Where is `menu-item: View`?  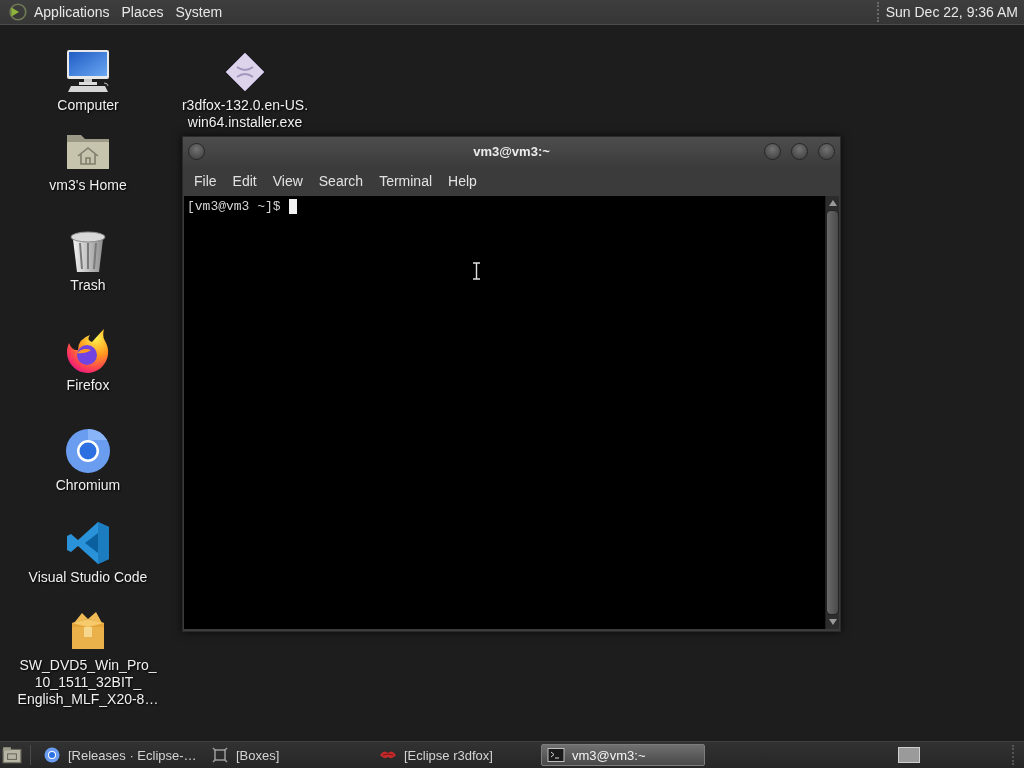
menu-item: View is located at coordinates (287, 180).